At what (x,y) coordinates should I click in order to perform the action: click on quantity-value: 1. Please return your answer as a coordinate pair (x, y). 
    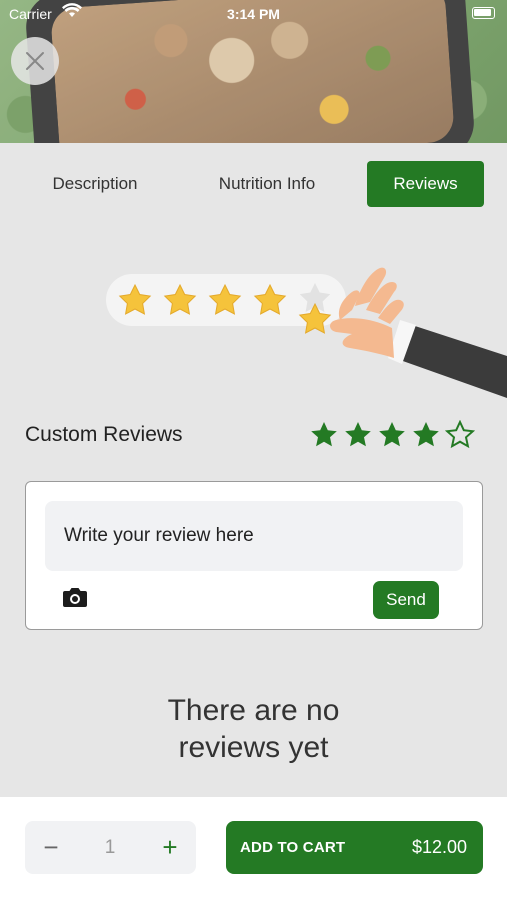
    Looking at the image, I should click on (110, 847).